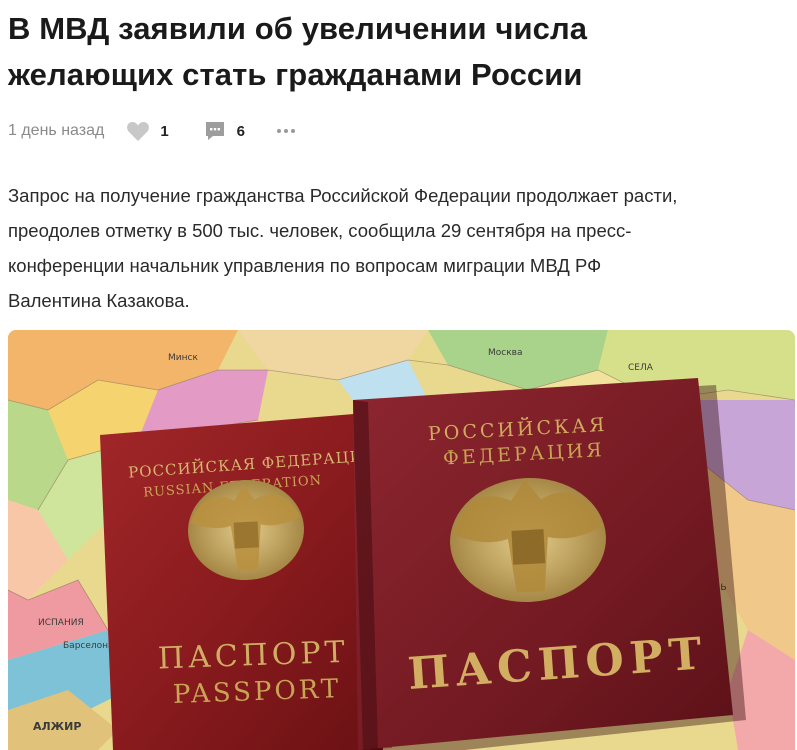  I want to click on article-title-line: желающих стать гражданами России, so click(295, 74).